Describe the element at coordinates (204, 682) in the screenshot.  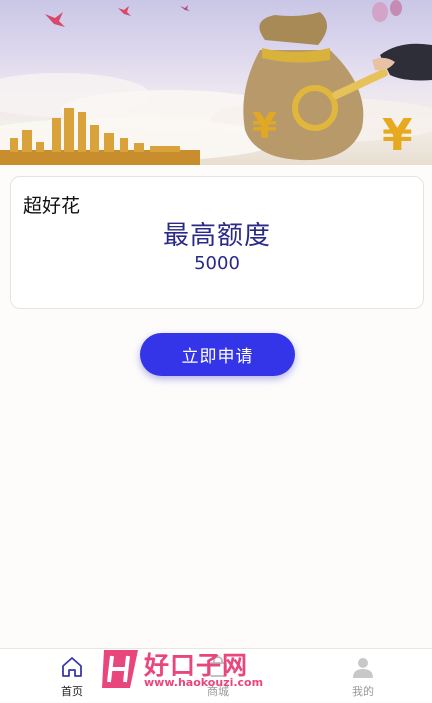
I see `watermark-url: www.haokouzi.com` at that location.